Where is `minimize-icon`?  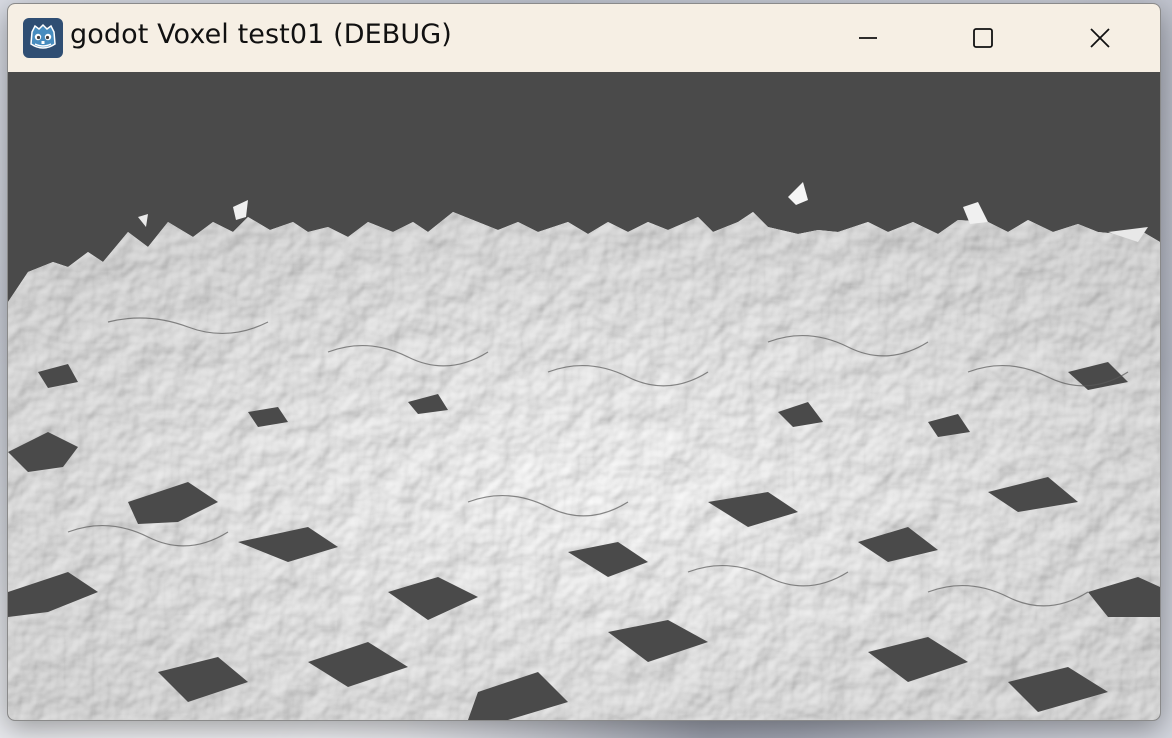
minimize-icon is located at coordinates (868, 38).